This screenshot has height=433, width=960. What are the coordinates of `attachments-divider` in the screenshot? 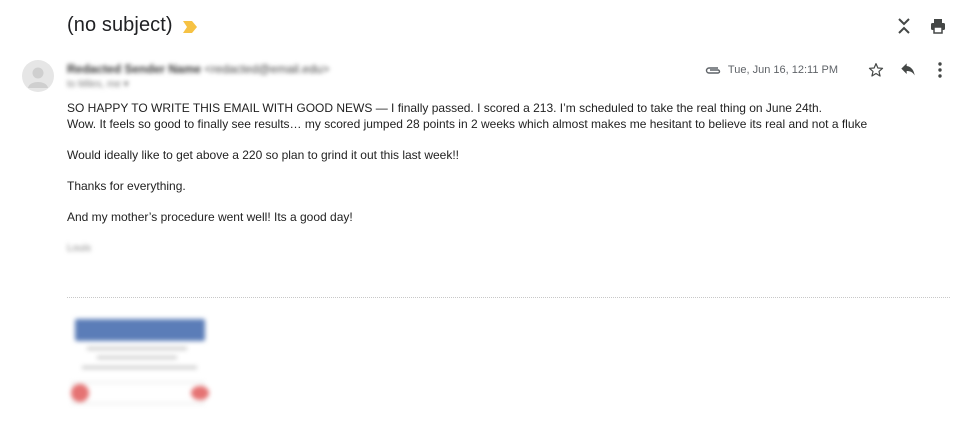 It's located at (508, 297).